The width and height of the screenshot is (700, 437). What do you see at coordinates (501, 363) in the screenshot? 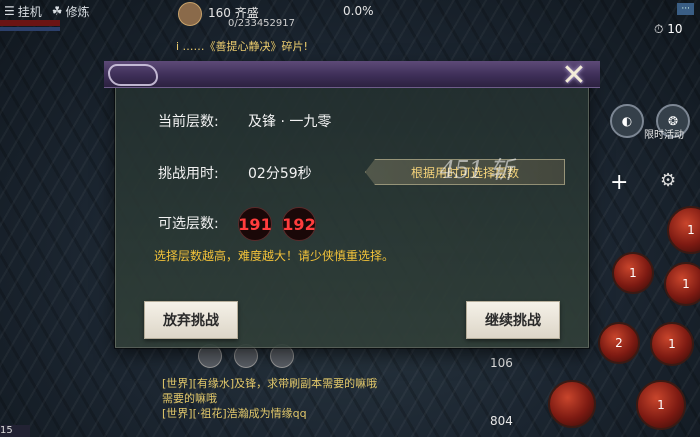
I see `counter-a: 106` at bounding box center [501, 363].